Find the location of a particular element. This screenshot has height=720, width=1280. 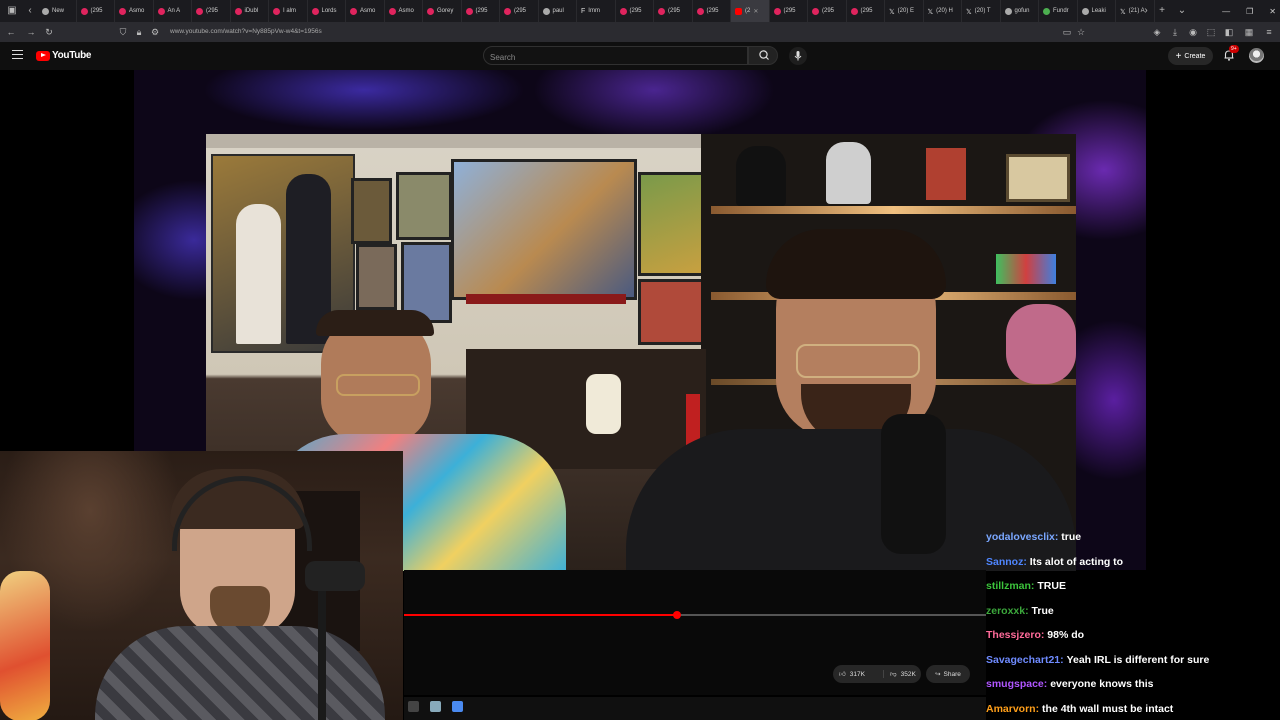

dislike-button: 👎︎ 352K is located at coordinates (899, 674).